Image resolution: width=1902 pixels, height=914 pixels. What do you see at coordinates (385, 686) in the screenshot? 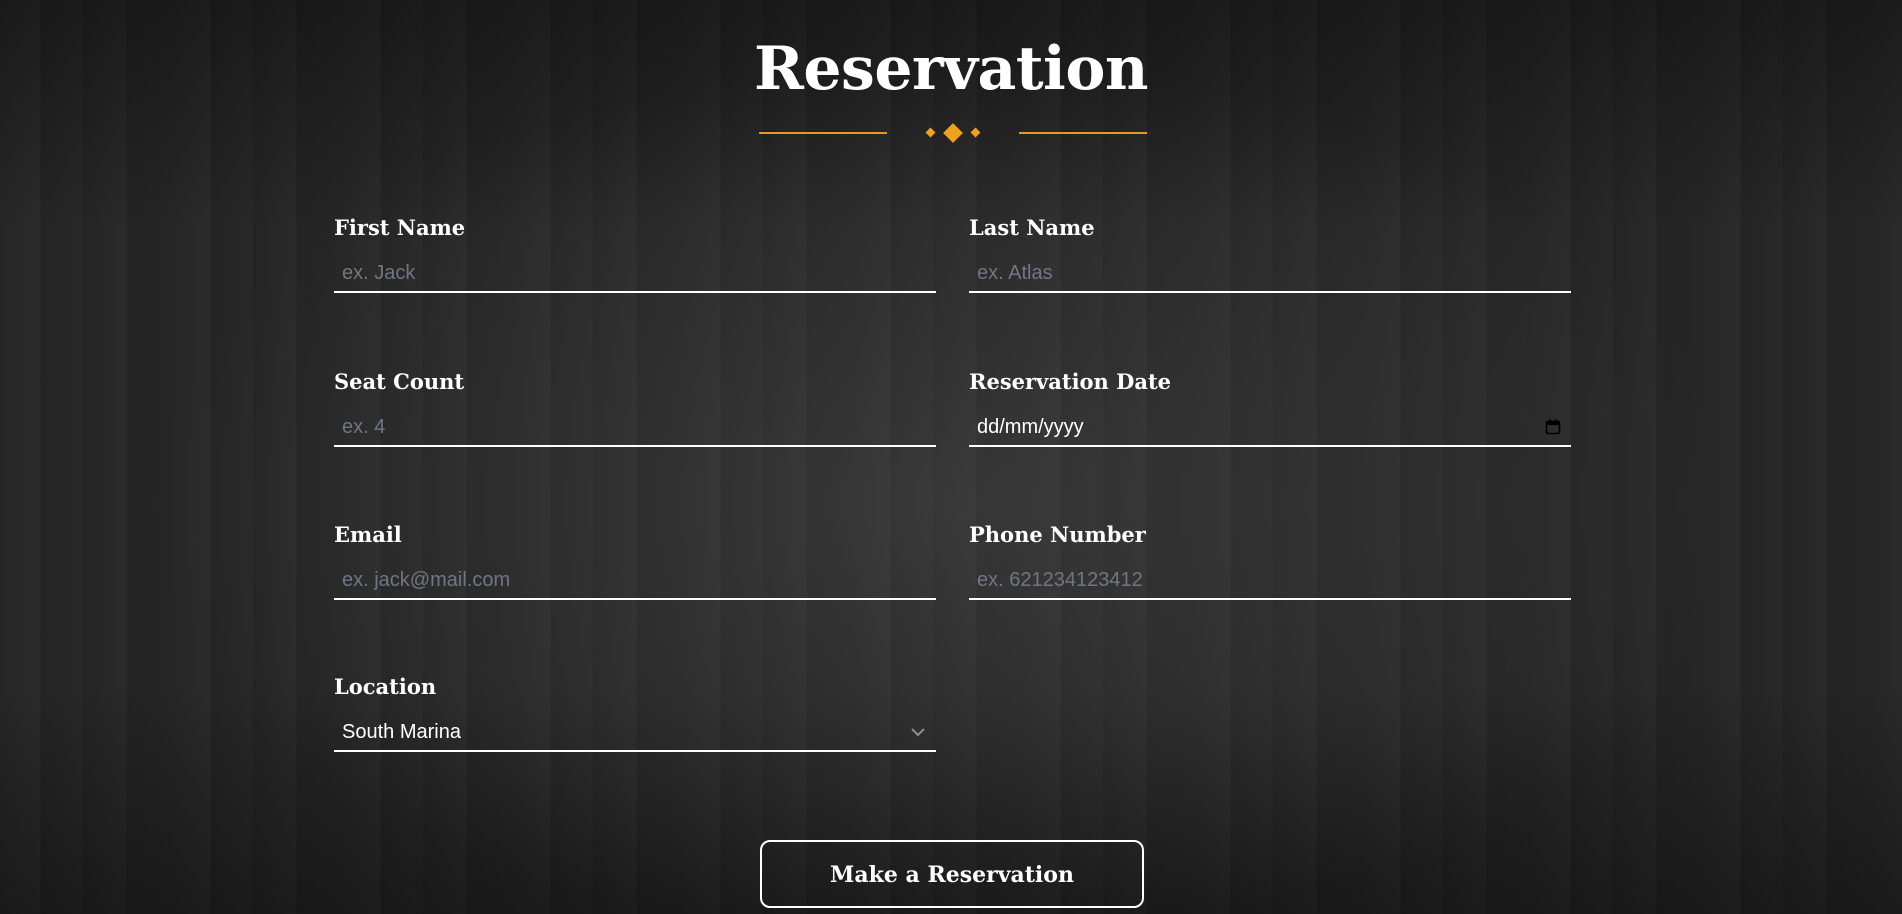
I see `location-label: Location` at bounding box center [385, 686].